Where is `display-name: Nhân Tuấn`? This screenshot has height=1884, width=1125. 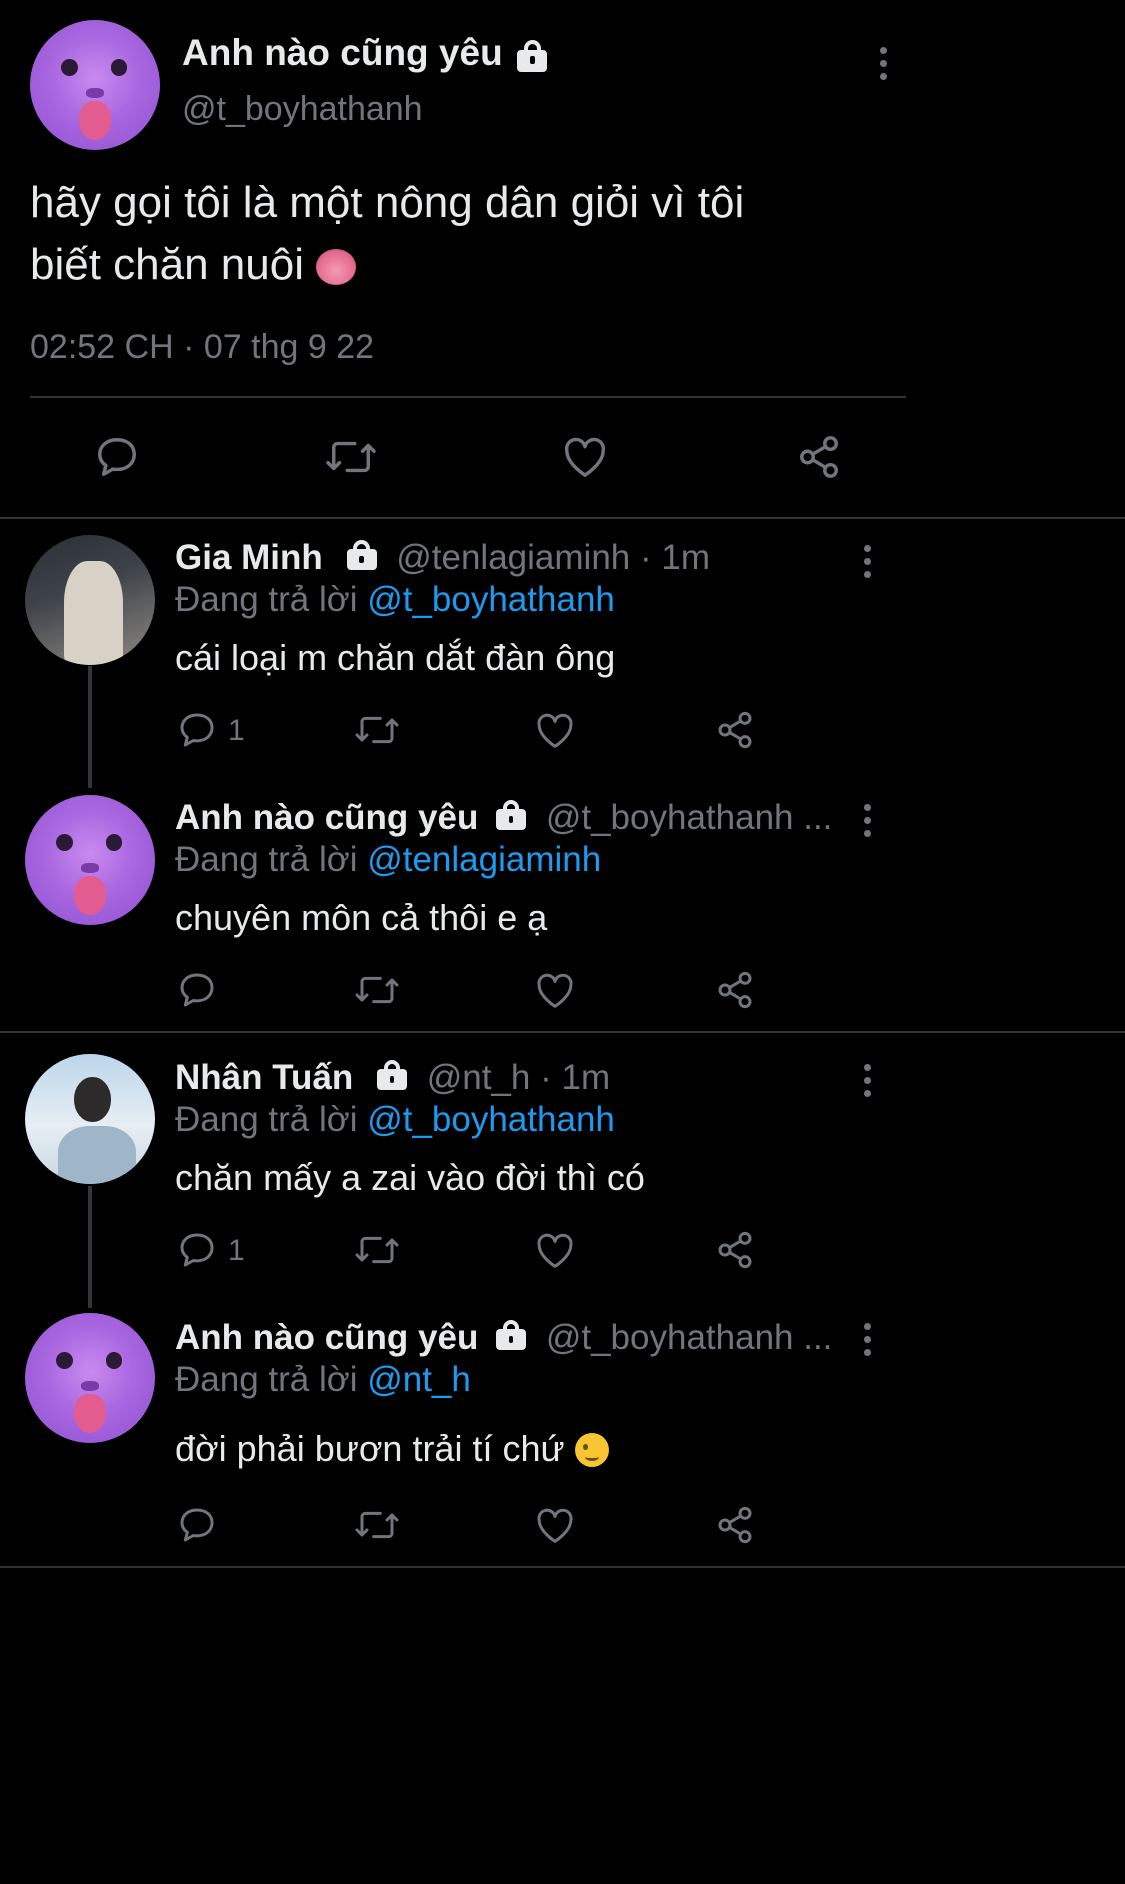 display-name: Nhân Tuấn is located at coordinates (264, 1077).